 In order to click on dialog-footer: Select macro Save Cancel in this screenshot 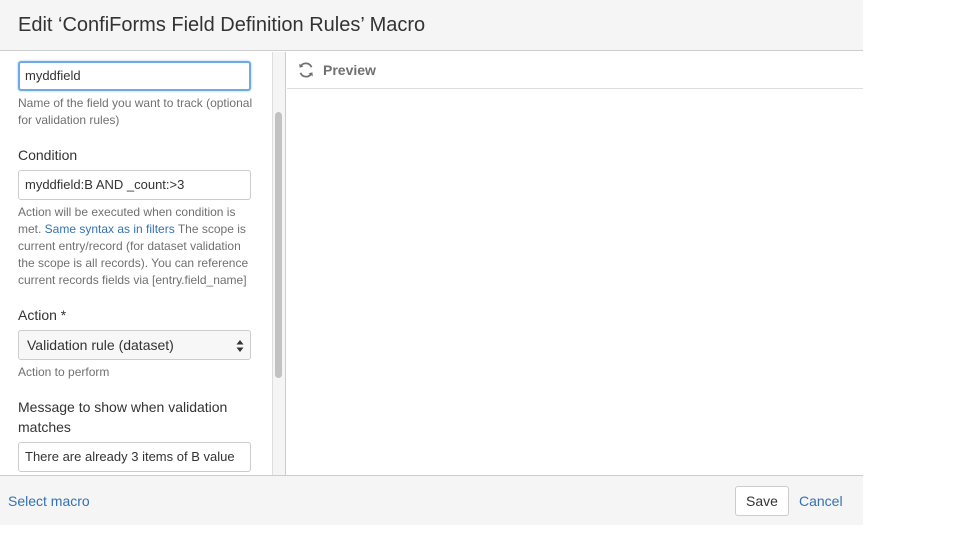, I will do `click(431, 500)`.